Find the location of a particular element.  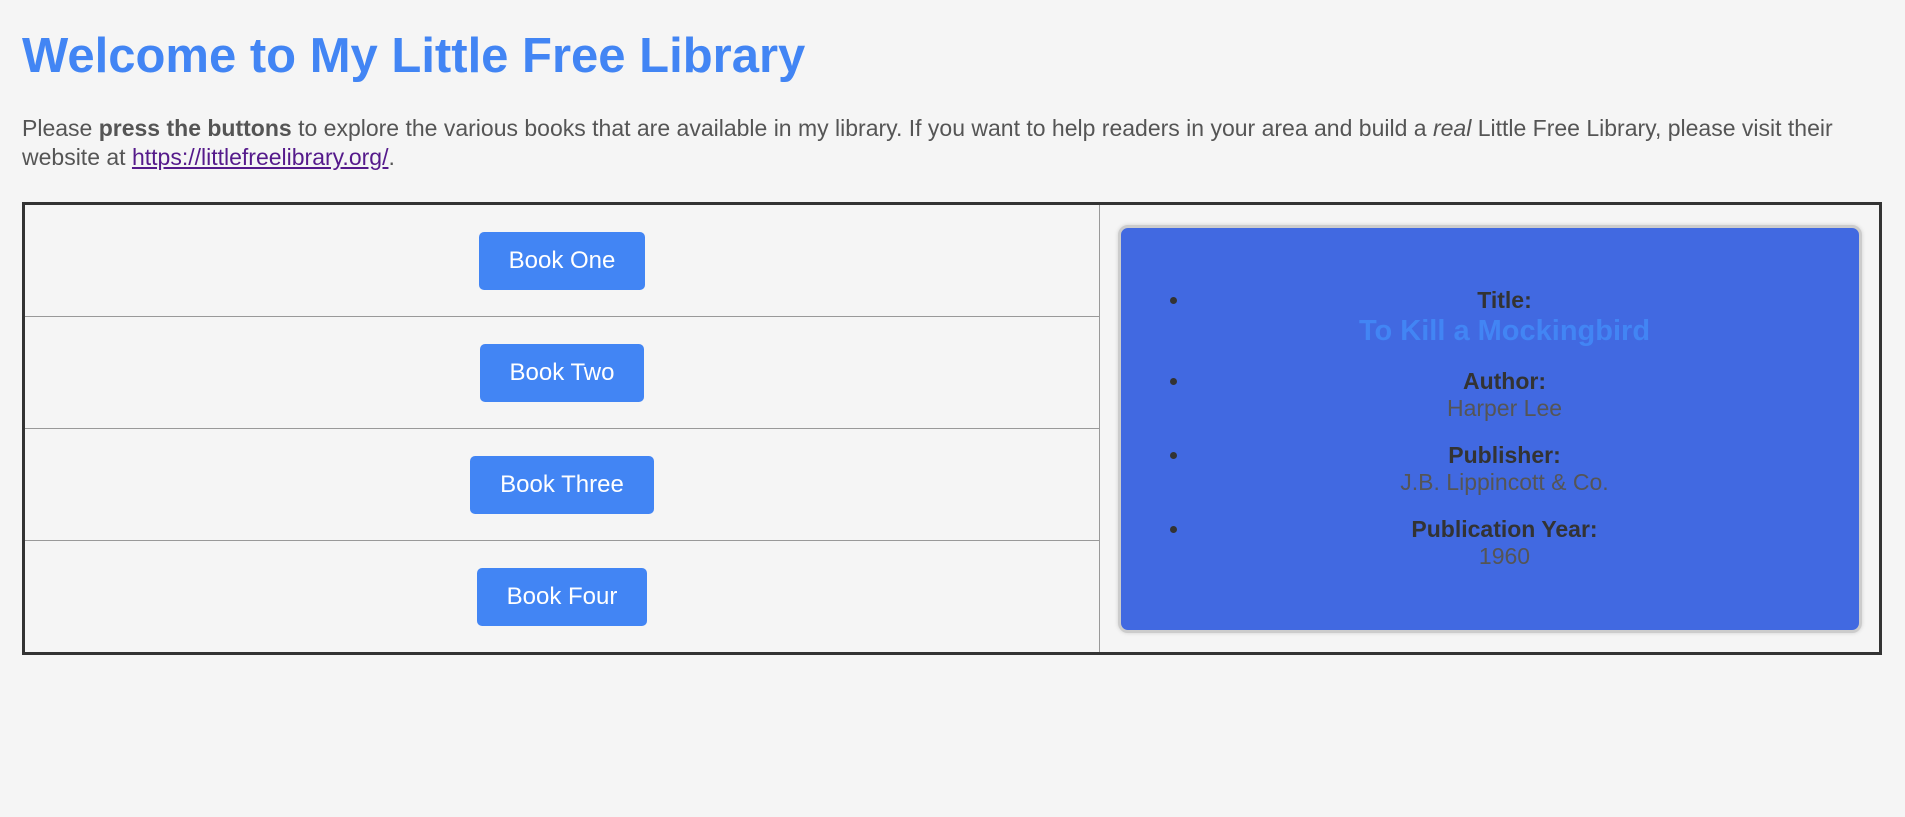

button-cell: Book One is located at coordinates (561, 260).